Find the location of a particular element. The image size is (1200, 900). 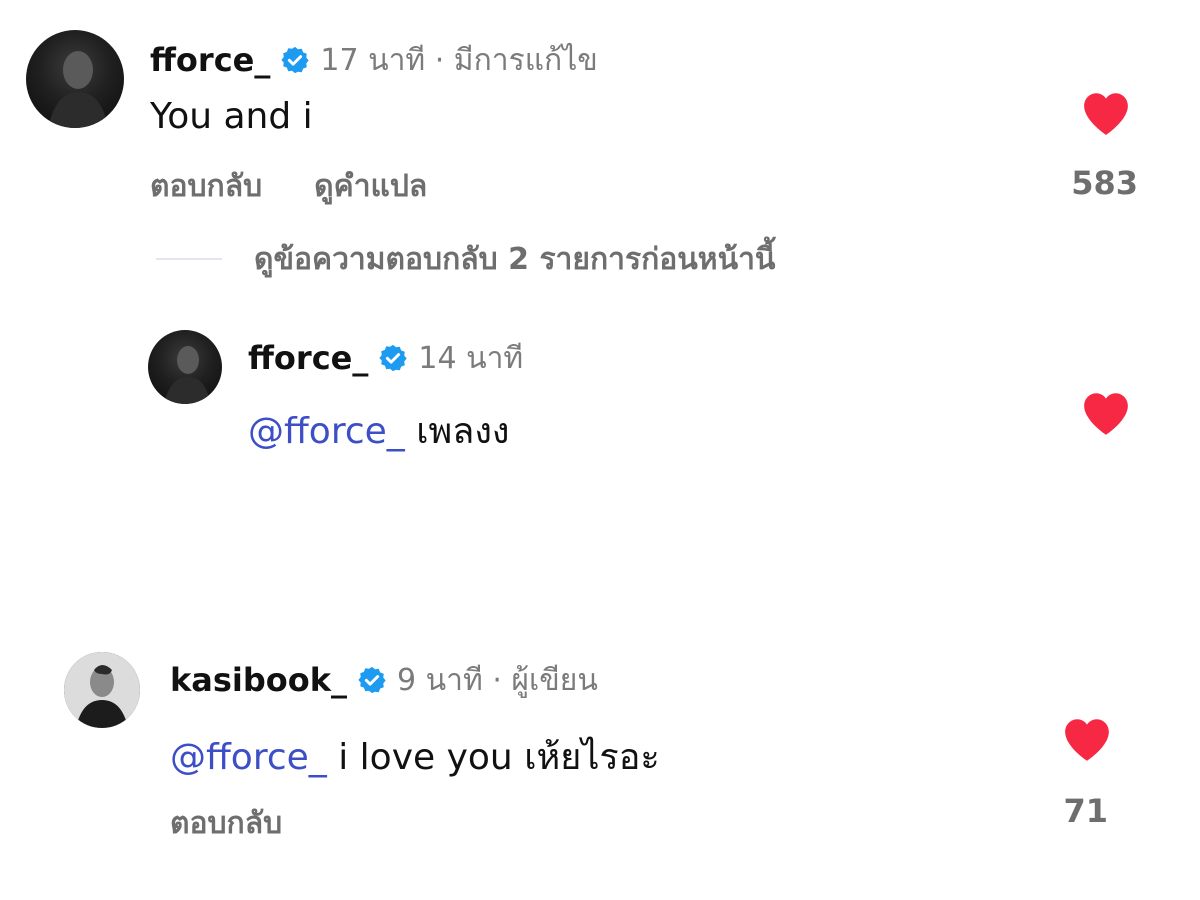

like-count: 583 is located at coordinates (1104, 183).